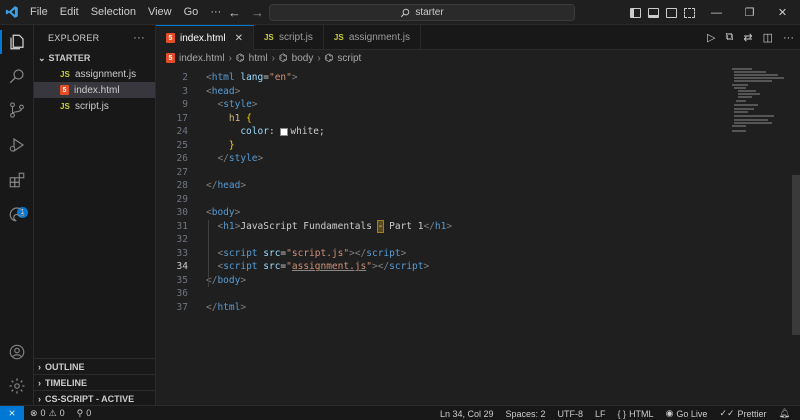  Describe the element at coordinates (456, 132) in the screenshot. I see `code-line: 24 color: white;` at that location.